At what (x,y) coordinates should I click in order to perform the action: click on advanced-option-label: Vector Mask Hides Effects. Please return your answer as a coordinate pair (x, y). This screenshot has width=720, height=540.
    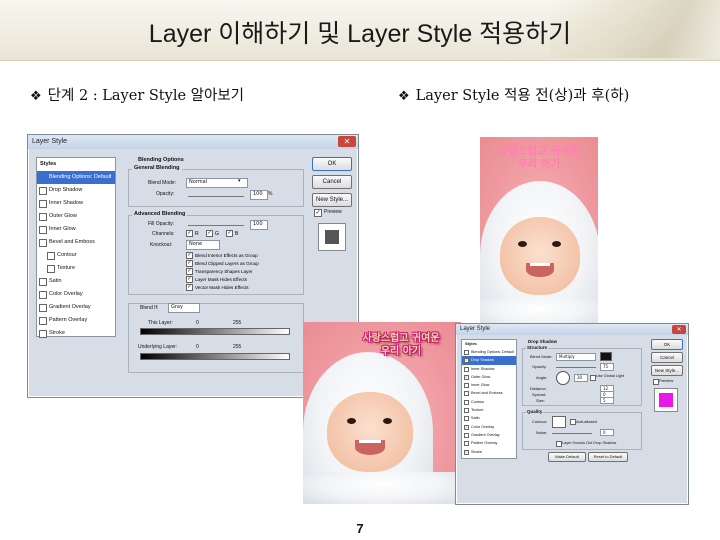
    Looking at the image, I should click on (222, 287).